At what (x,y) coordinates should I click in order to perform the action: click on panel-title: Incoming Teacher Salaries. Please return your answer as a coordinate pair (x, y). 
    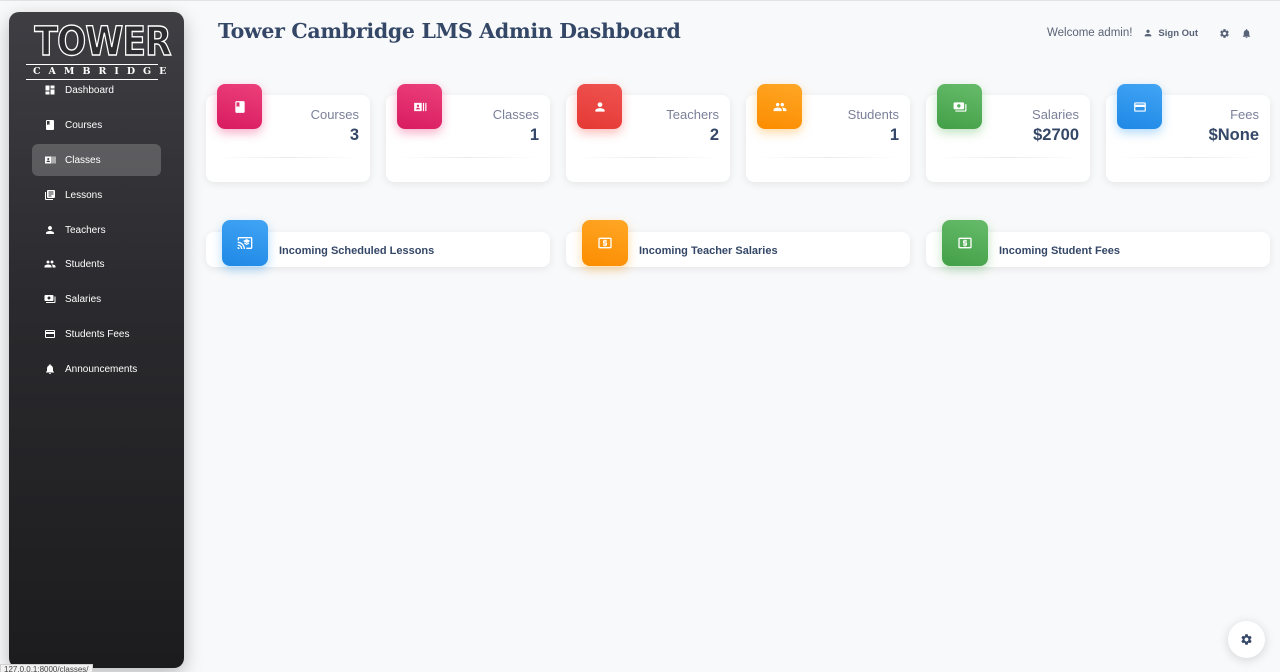
    Looking at the image, I should click on (708, 251).